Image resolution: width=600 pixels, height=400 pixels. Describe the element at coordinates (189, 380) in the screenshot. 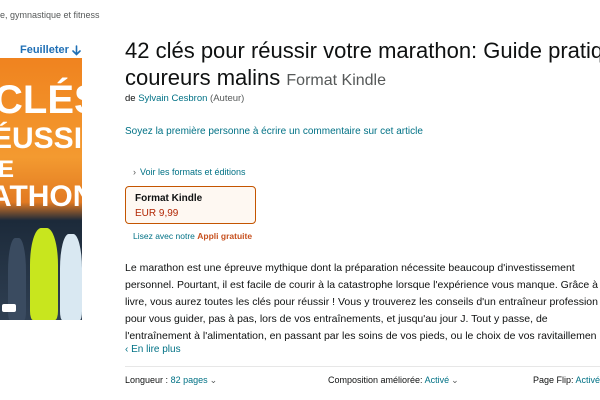

I see `detail-value-link: 82 pages` at that location.